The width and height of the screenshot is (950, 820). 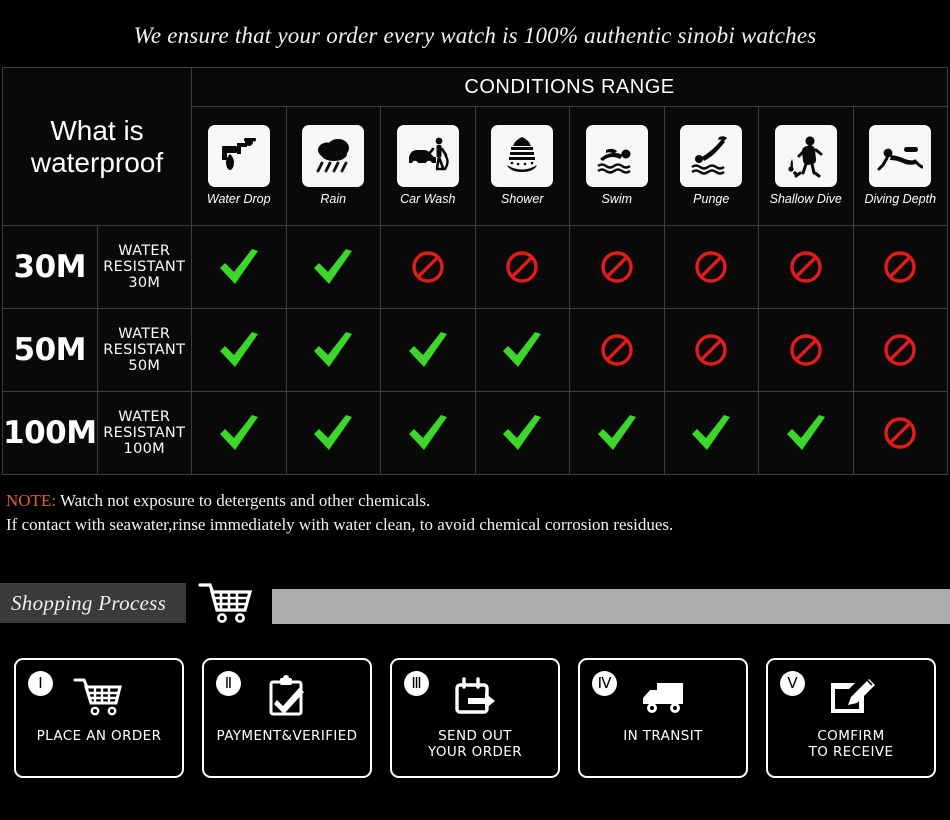 I want to click on shower-icon, so click(x=522, y=156).